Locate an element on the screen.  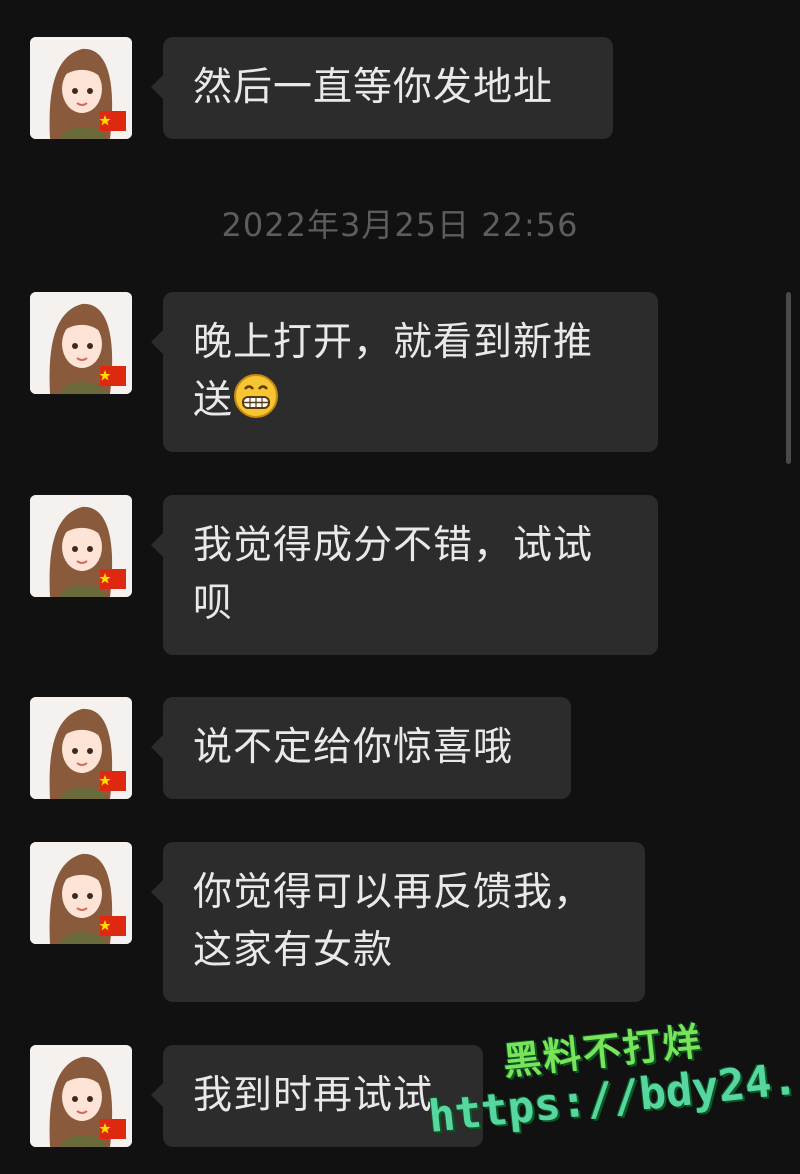
watermark: 黑料不打烊 https://bdy24.co is located at coordinates (607, 1084).